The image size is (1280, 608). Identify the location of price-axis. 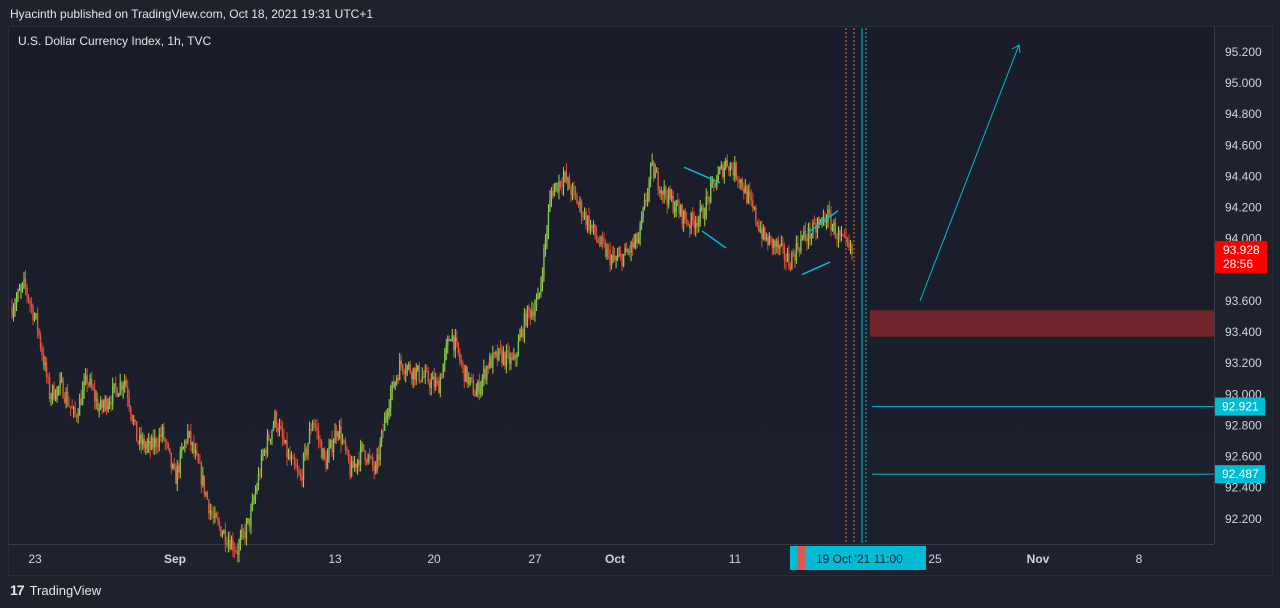
(1243, 285).